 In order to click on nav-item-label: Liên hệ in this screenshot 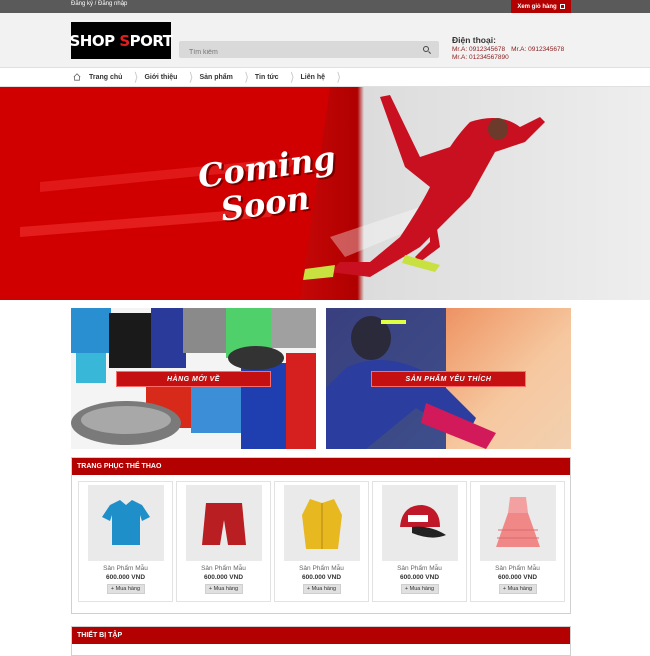, I will do `click(313, 77)`.